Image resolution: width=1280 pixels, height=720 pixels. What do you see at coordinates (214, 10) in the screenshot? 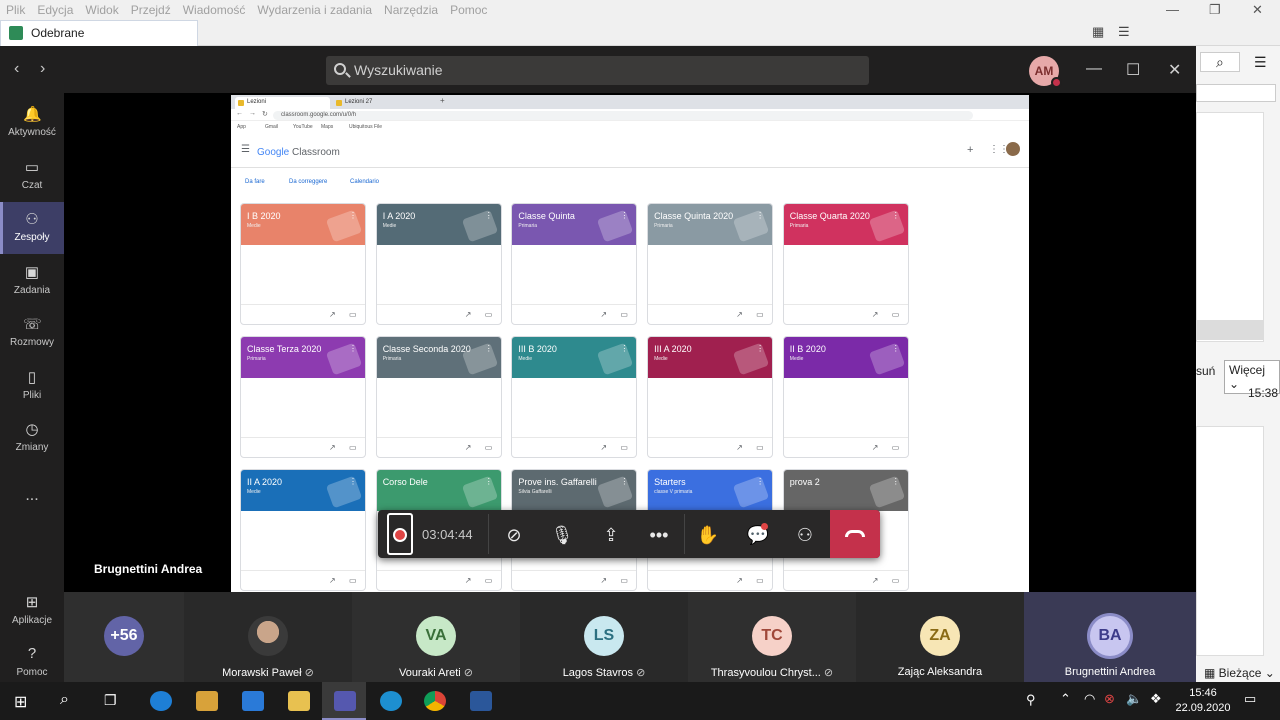
I see `mail-menu-item: Wiadomość` at bounding box center [214, 10].